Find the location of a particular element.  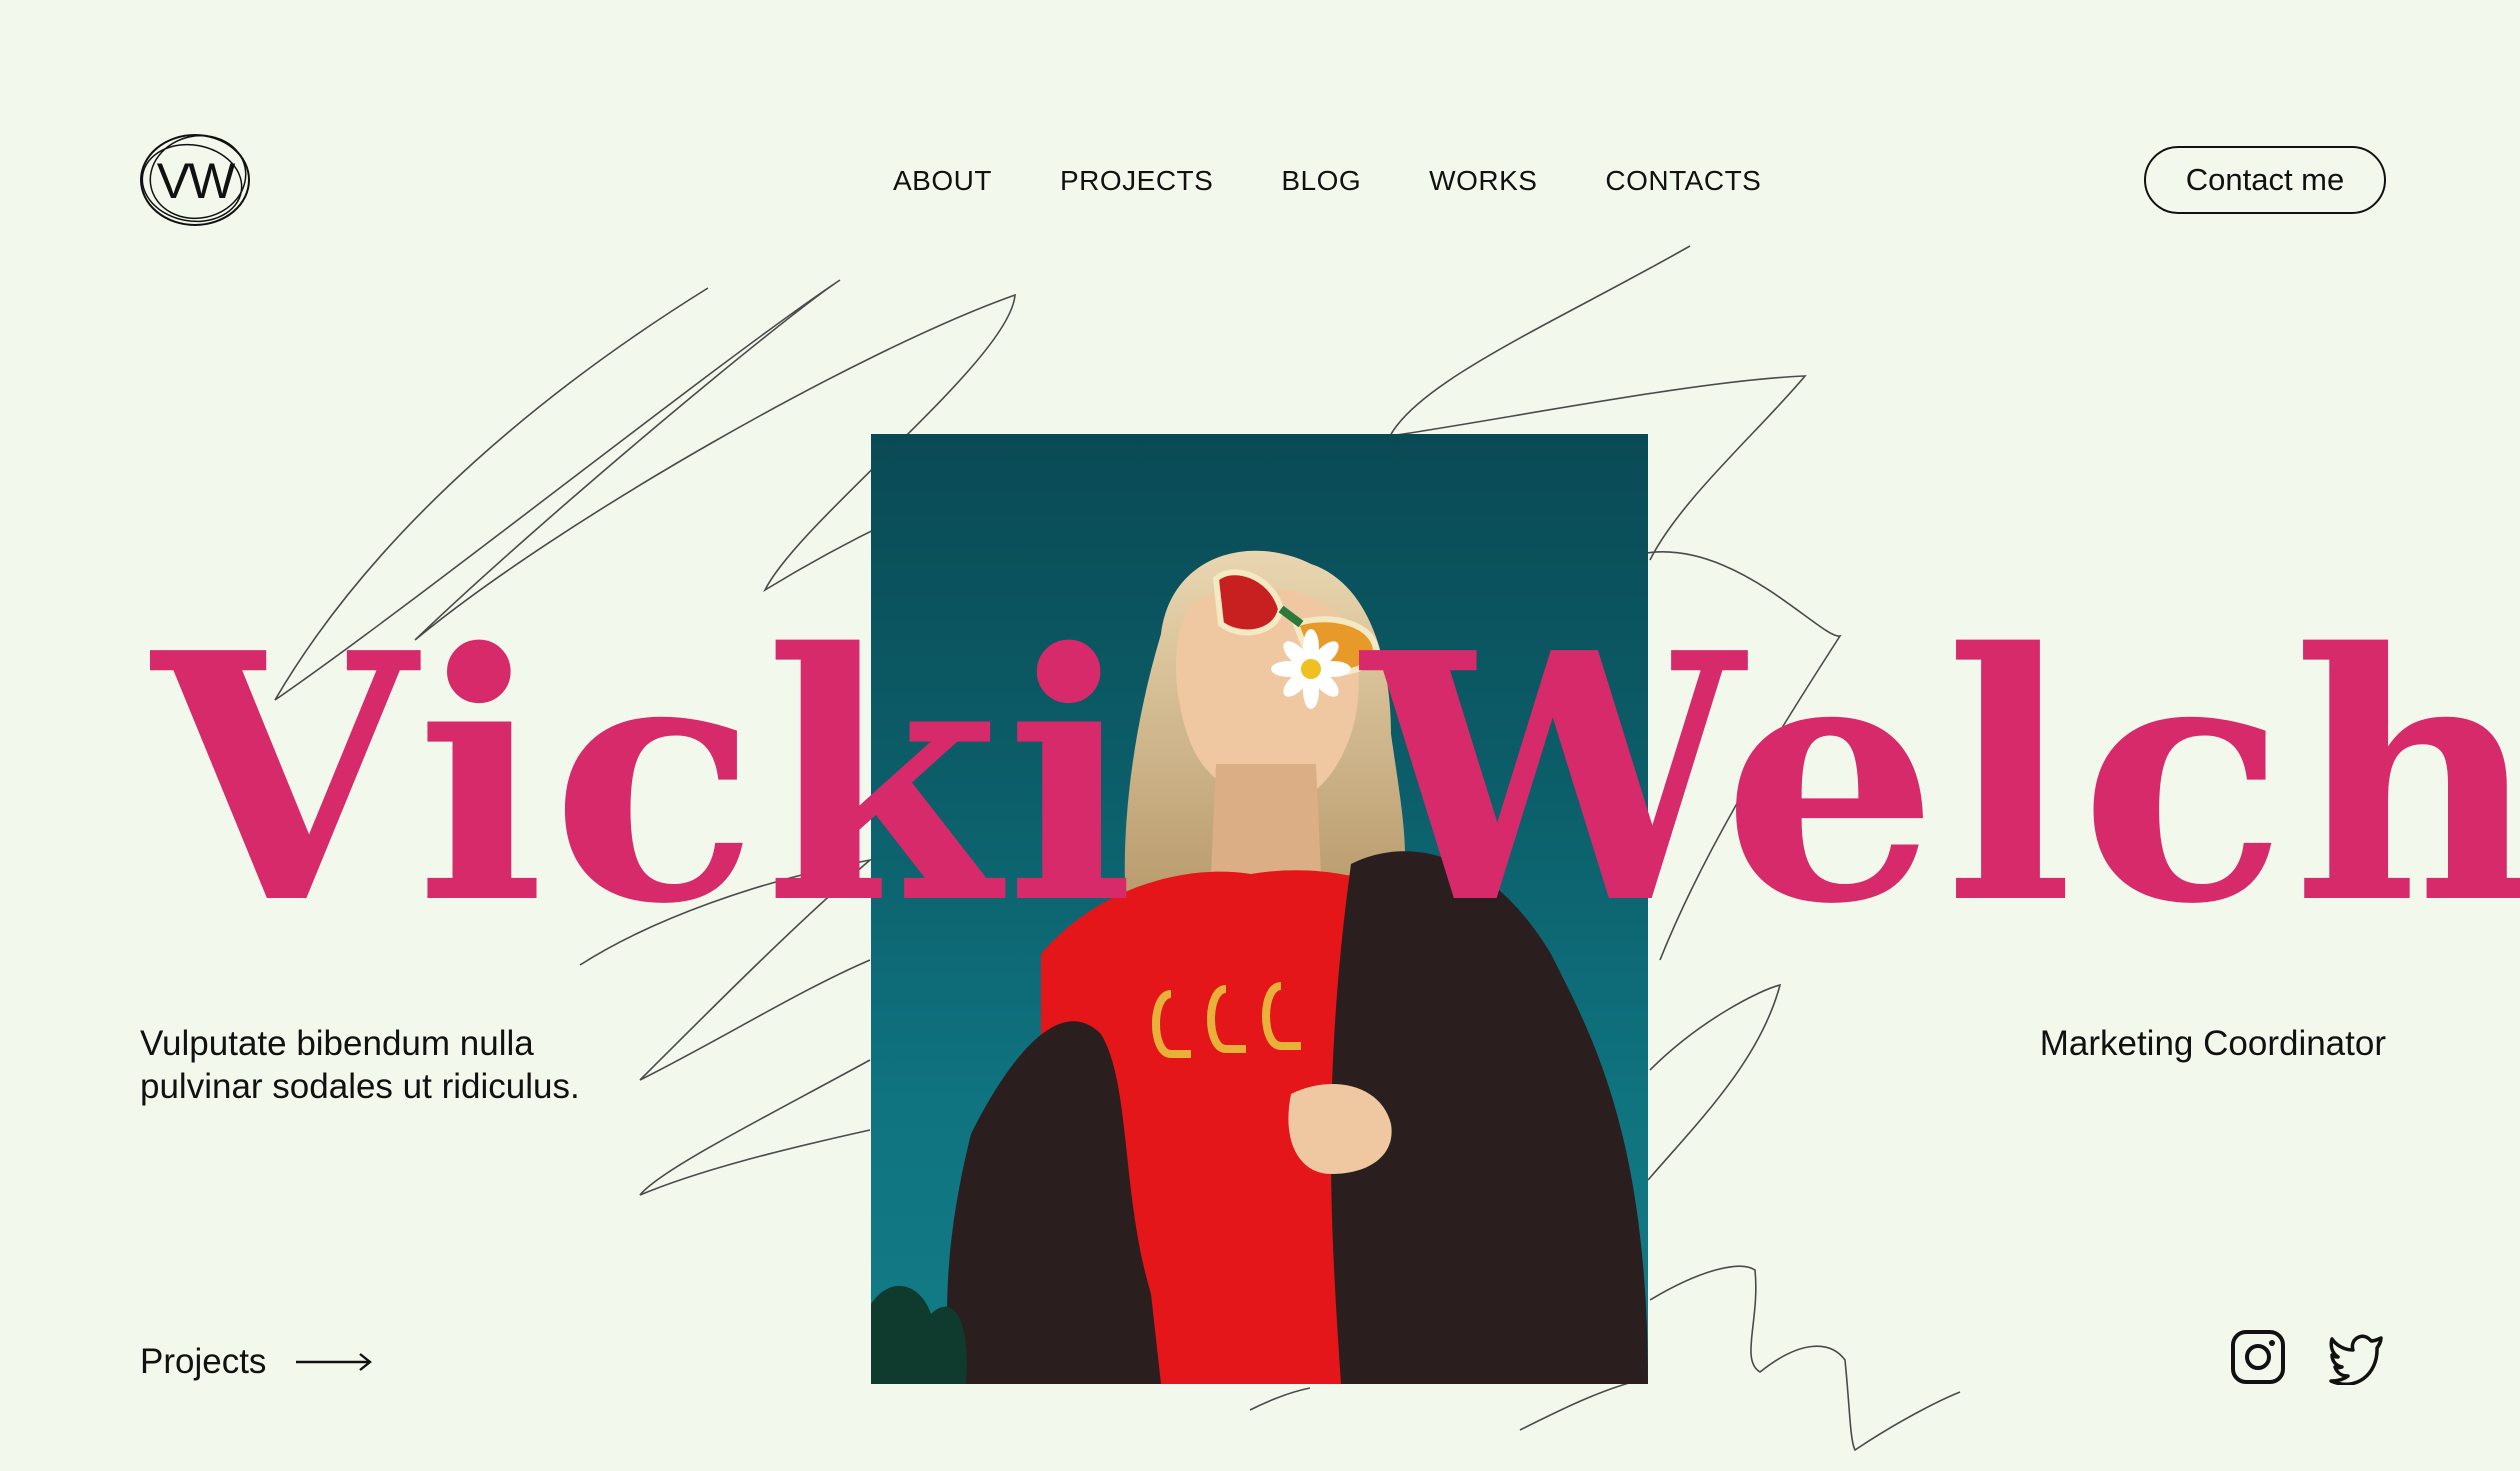

nav-about: ABOUT is located at coordinates (942, 181).